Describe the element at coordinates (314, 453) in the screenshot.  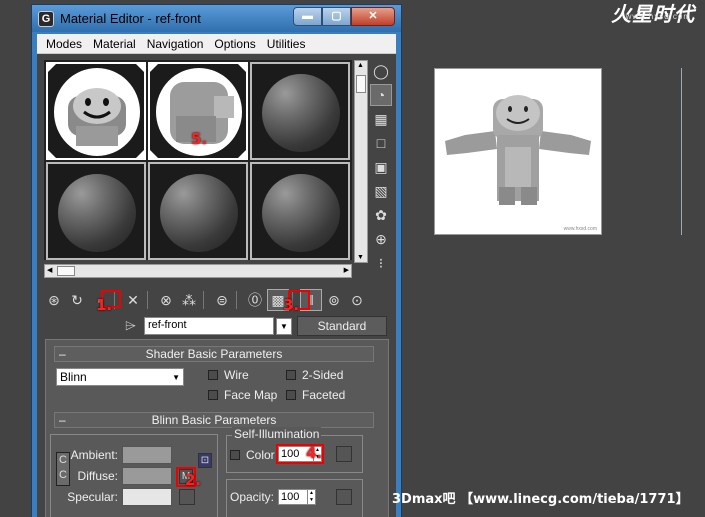
I see `annotation-4: 4.` at that location.